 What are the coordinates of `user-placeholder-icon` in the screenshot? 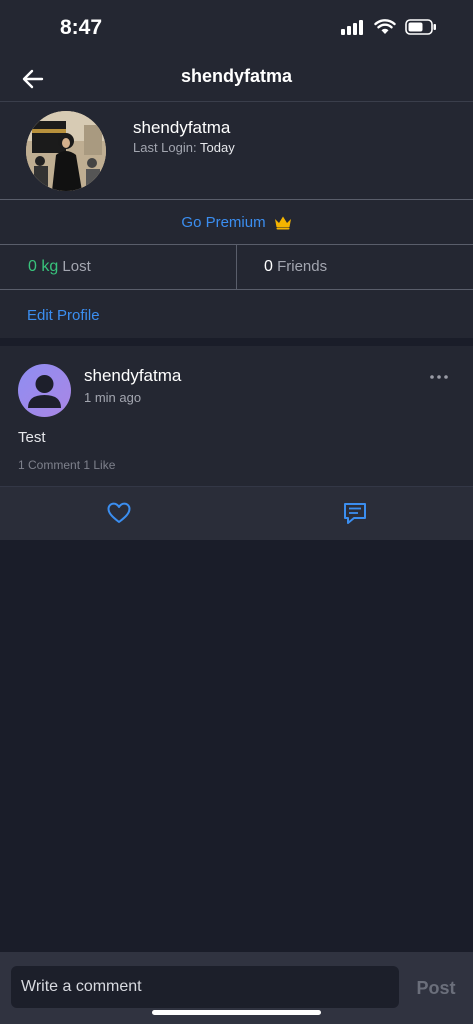 It's located at (44, 391).